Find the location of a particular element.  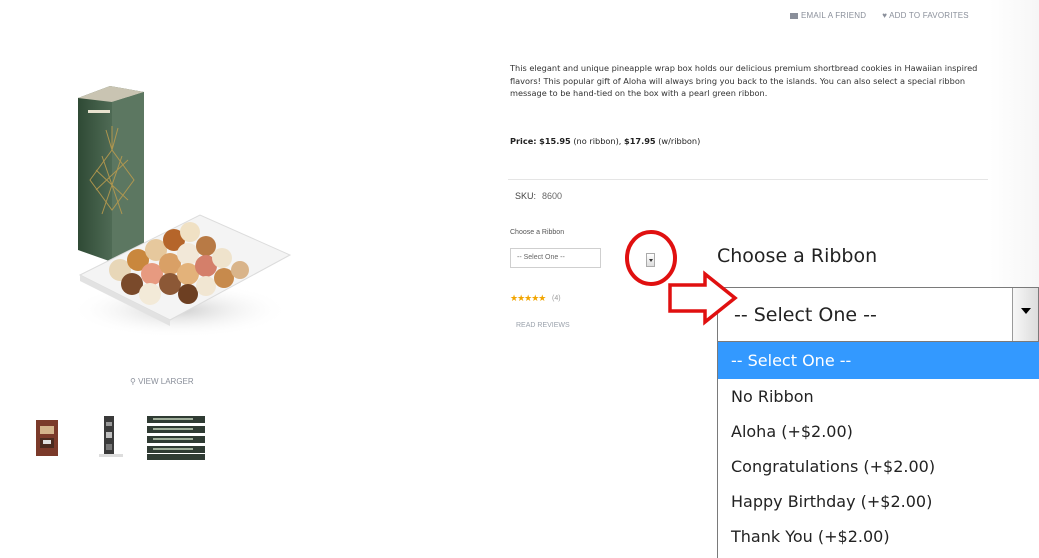

chevron-down-icon is located at coordinates (1025, 314).